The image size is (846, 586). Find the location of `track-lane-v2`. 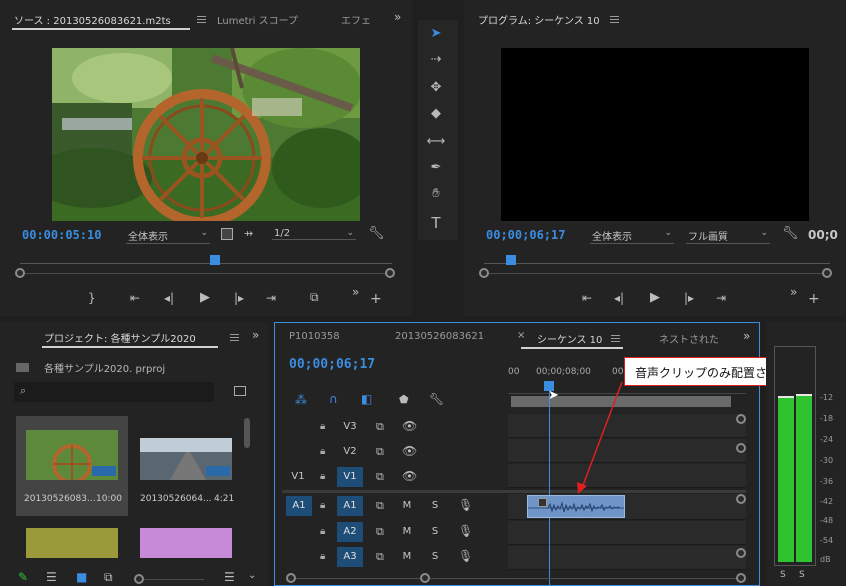

track-lane-v2 is located at coordinates (627, 451).